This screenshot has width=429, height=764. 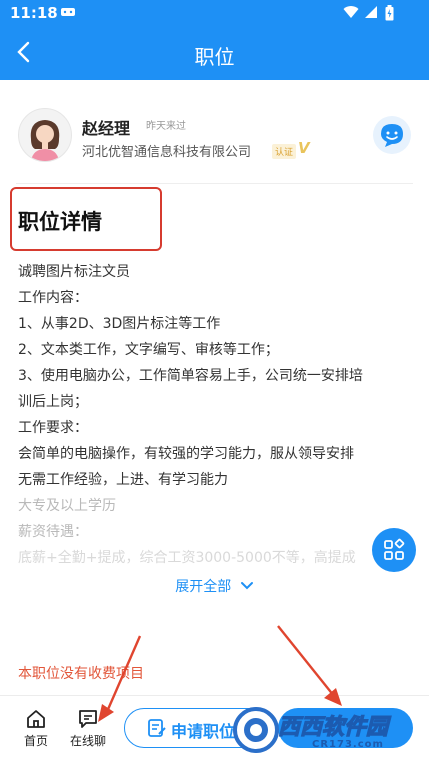 I want to click on nav-bar: 职位, so click(x=214, y=54).